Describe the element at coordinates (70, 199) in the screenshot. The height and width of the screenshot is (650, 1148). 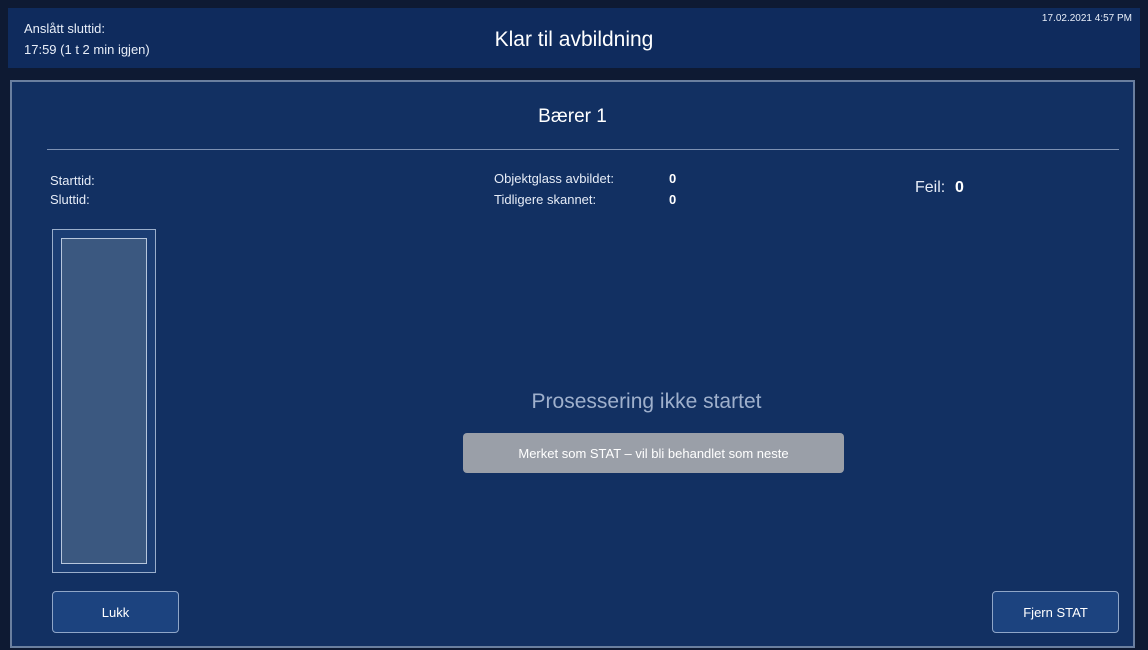
I see `end-time-label: Sluttid:` at that location.